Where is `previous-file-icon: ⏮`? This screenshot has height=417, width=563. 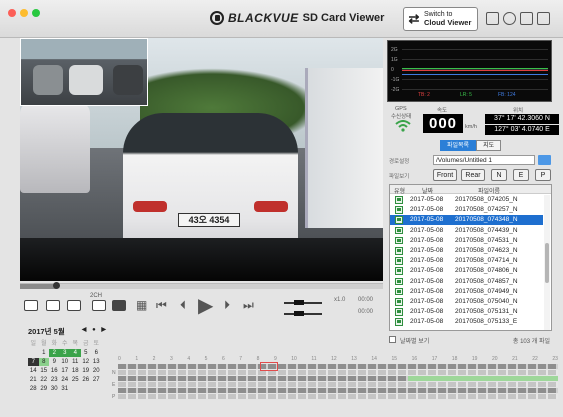 previous-file-icon: ⏮ is located at coordinates (161, 305).